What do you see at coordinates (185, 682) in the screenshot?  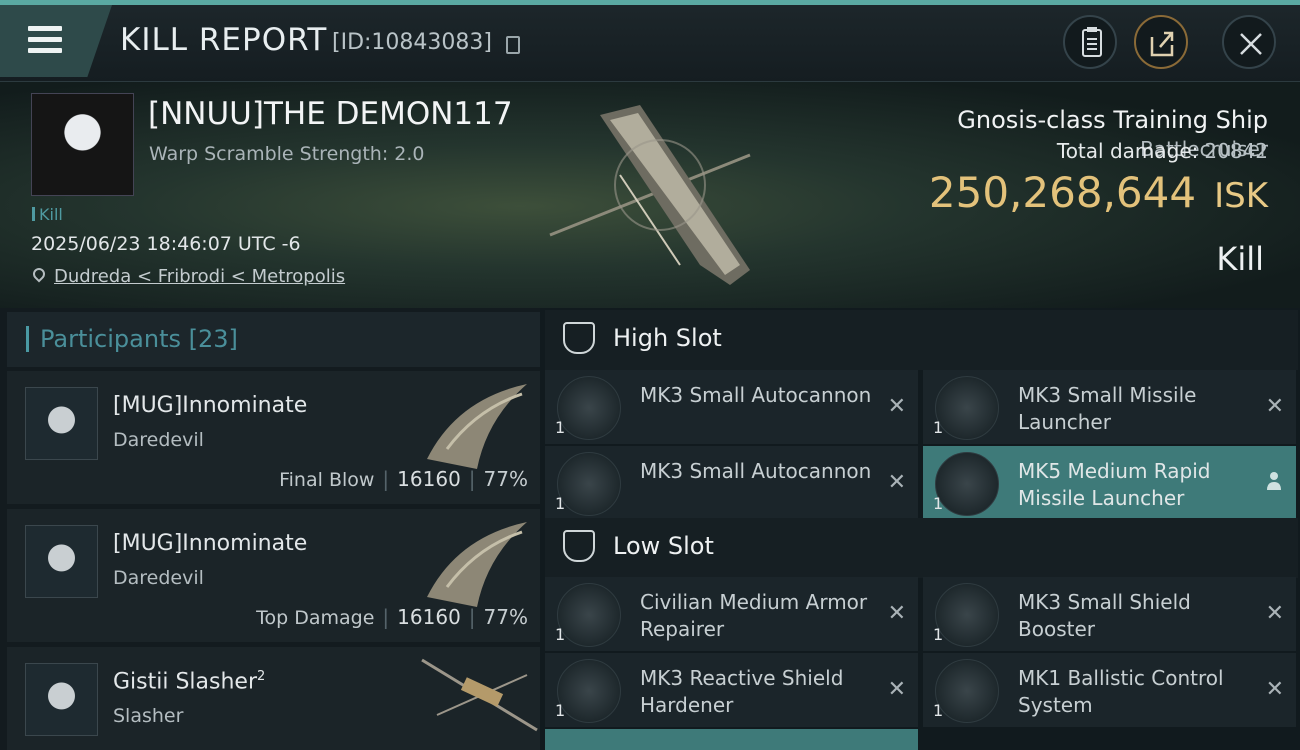 I see `participant-name-text: Gistii Slasher` at bounding box center [185, 682].